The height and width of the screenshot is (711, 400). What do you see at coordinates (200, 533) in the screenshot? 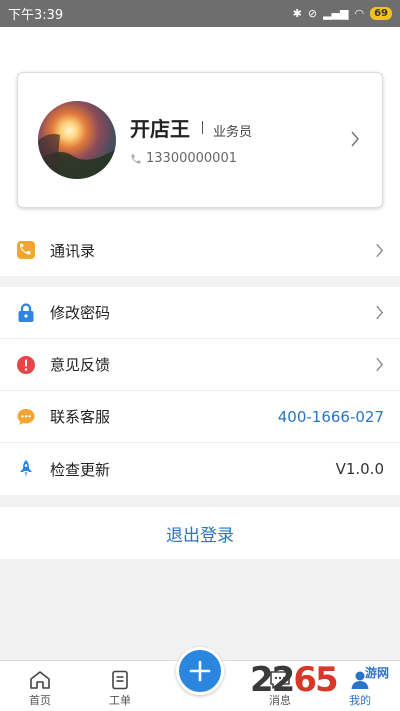
I see `logout-button: 退出登录` at bounding box center [200, 533].